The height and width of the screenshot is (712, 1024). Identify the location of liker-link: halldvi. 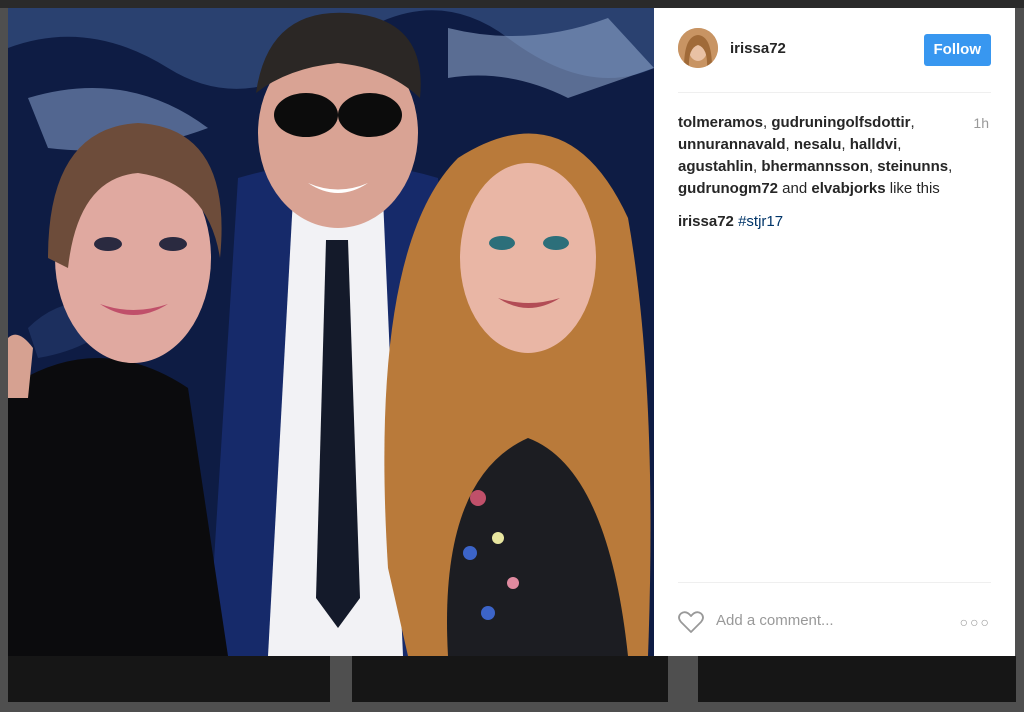
(874, 144).